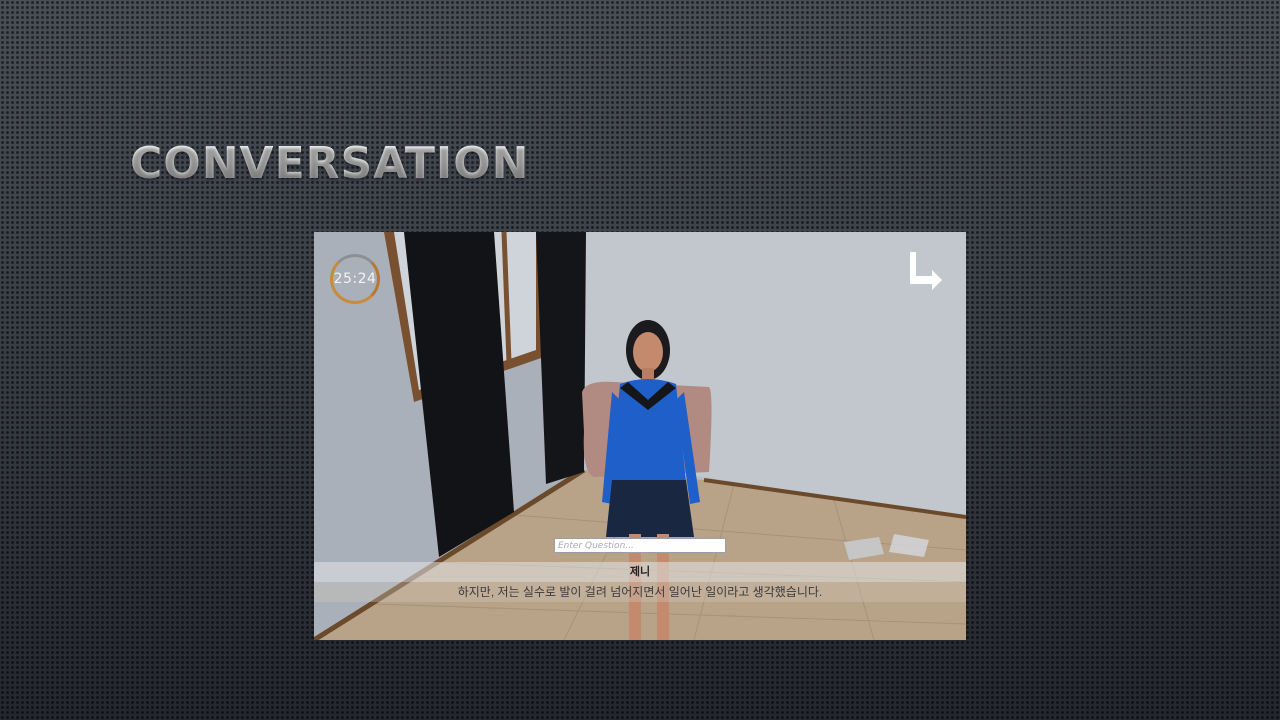 The image size is (1280, 720). Describe the element at coordinates (640, 545) in the screenshot. I see `question-input` at that location.